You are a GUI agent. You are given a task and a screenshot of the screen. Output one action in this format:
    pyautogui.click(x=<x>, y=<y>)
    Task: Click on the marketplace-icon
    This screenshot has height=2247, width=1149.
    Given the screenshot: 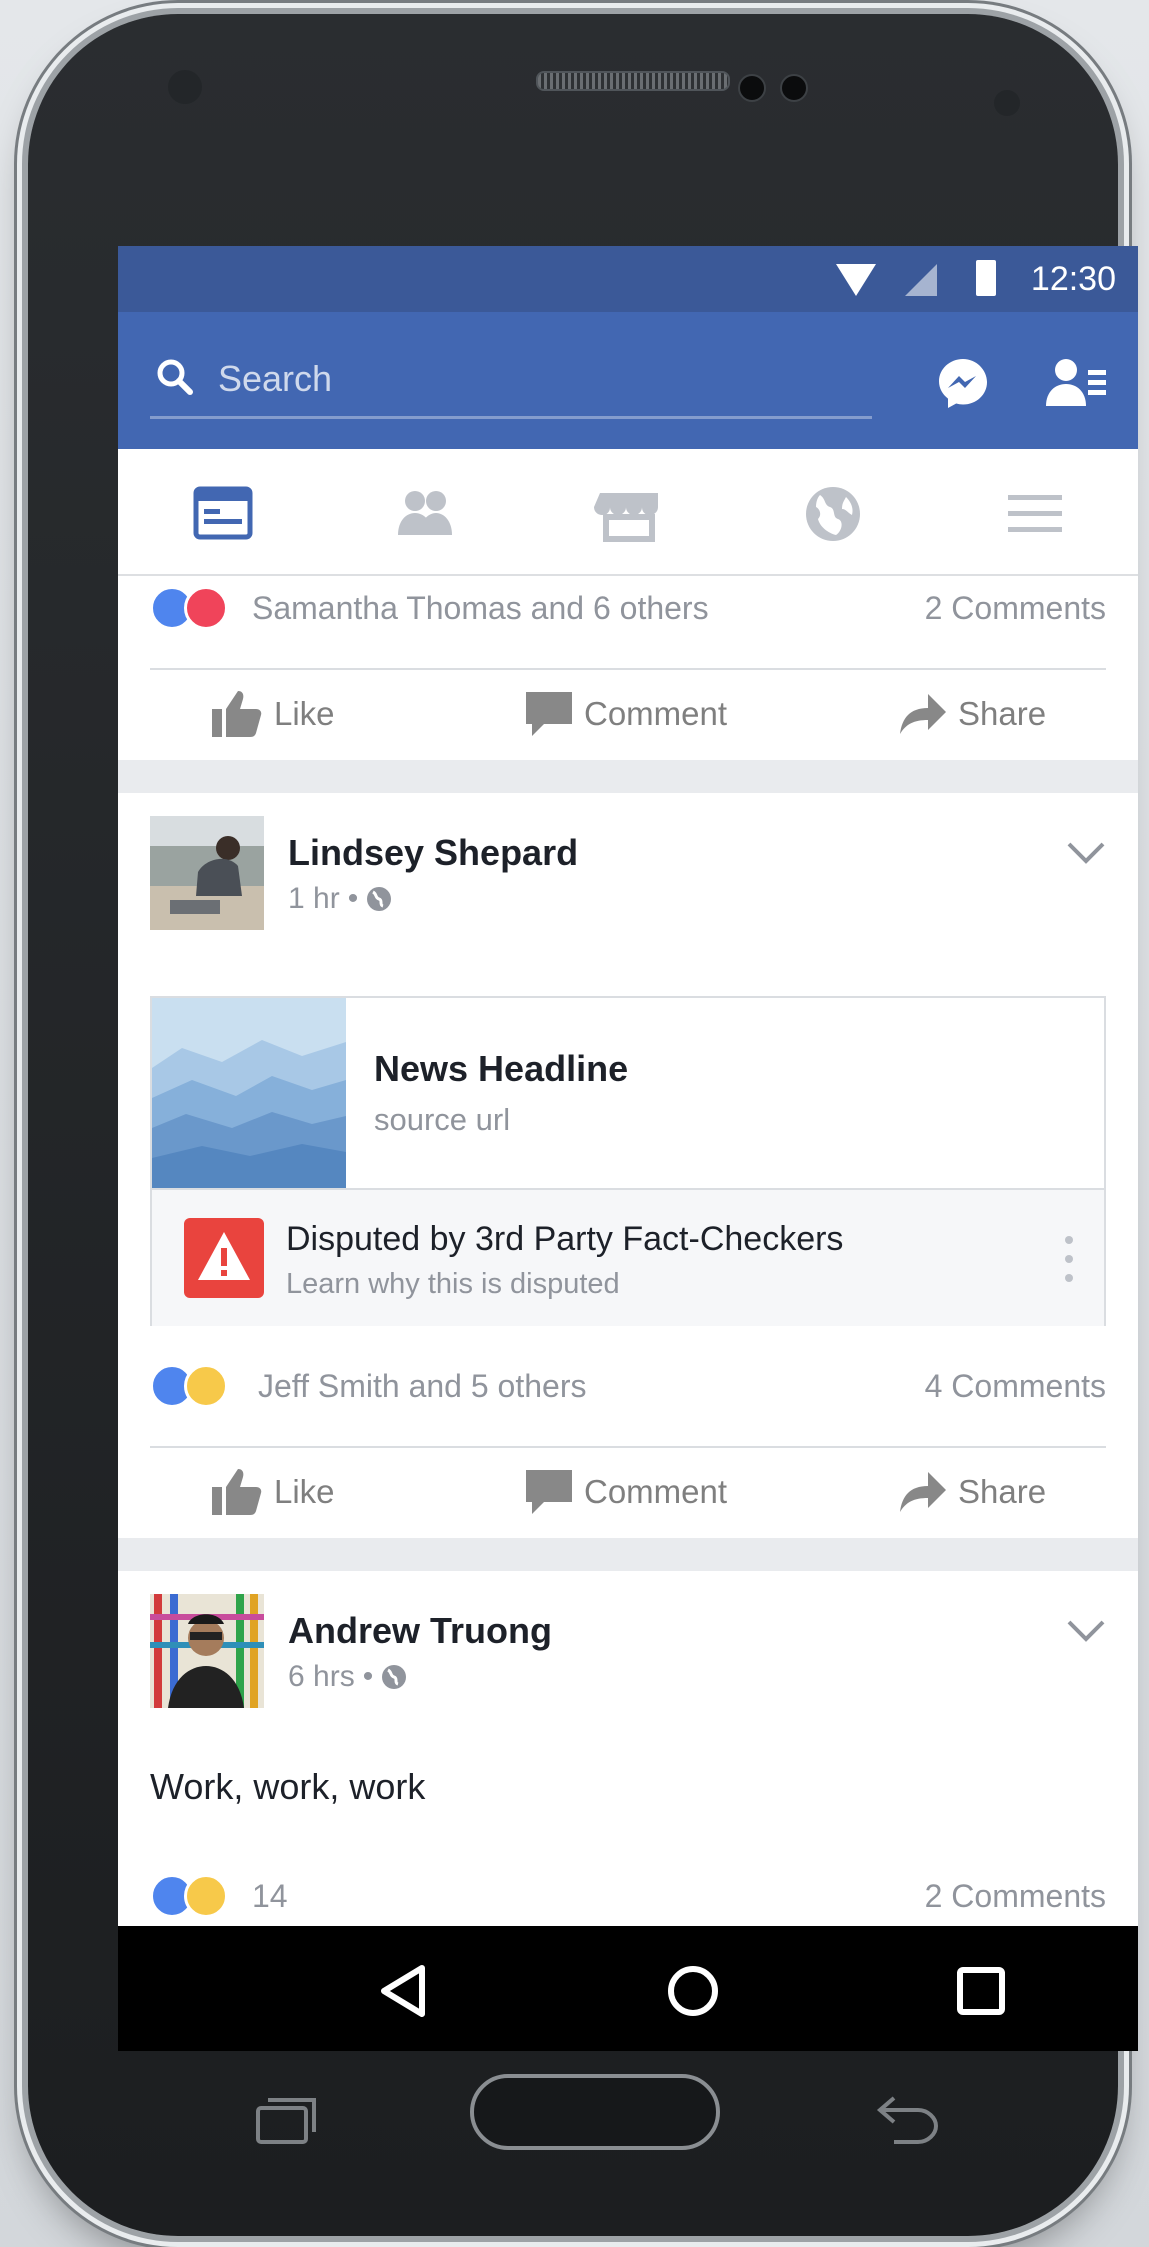 What is the action you would take?
    pyautogui.click(x=629, y=514)
    